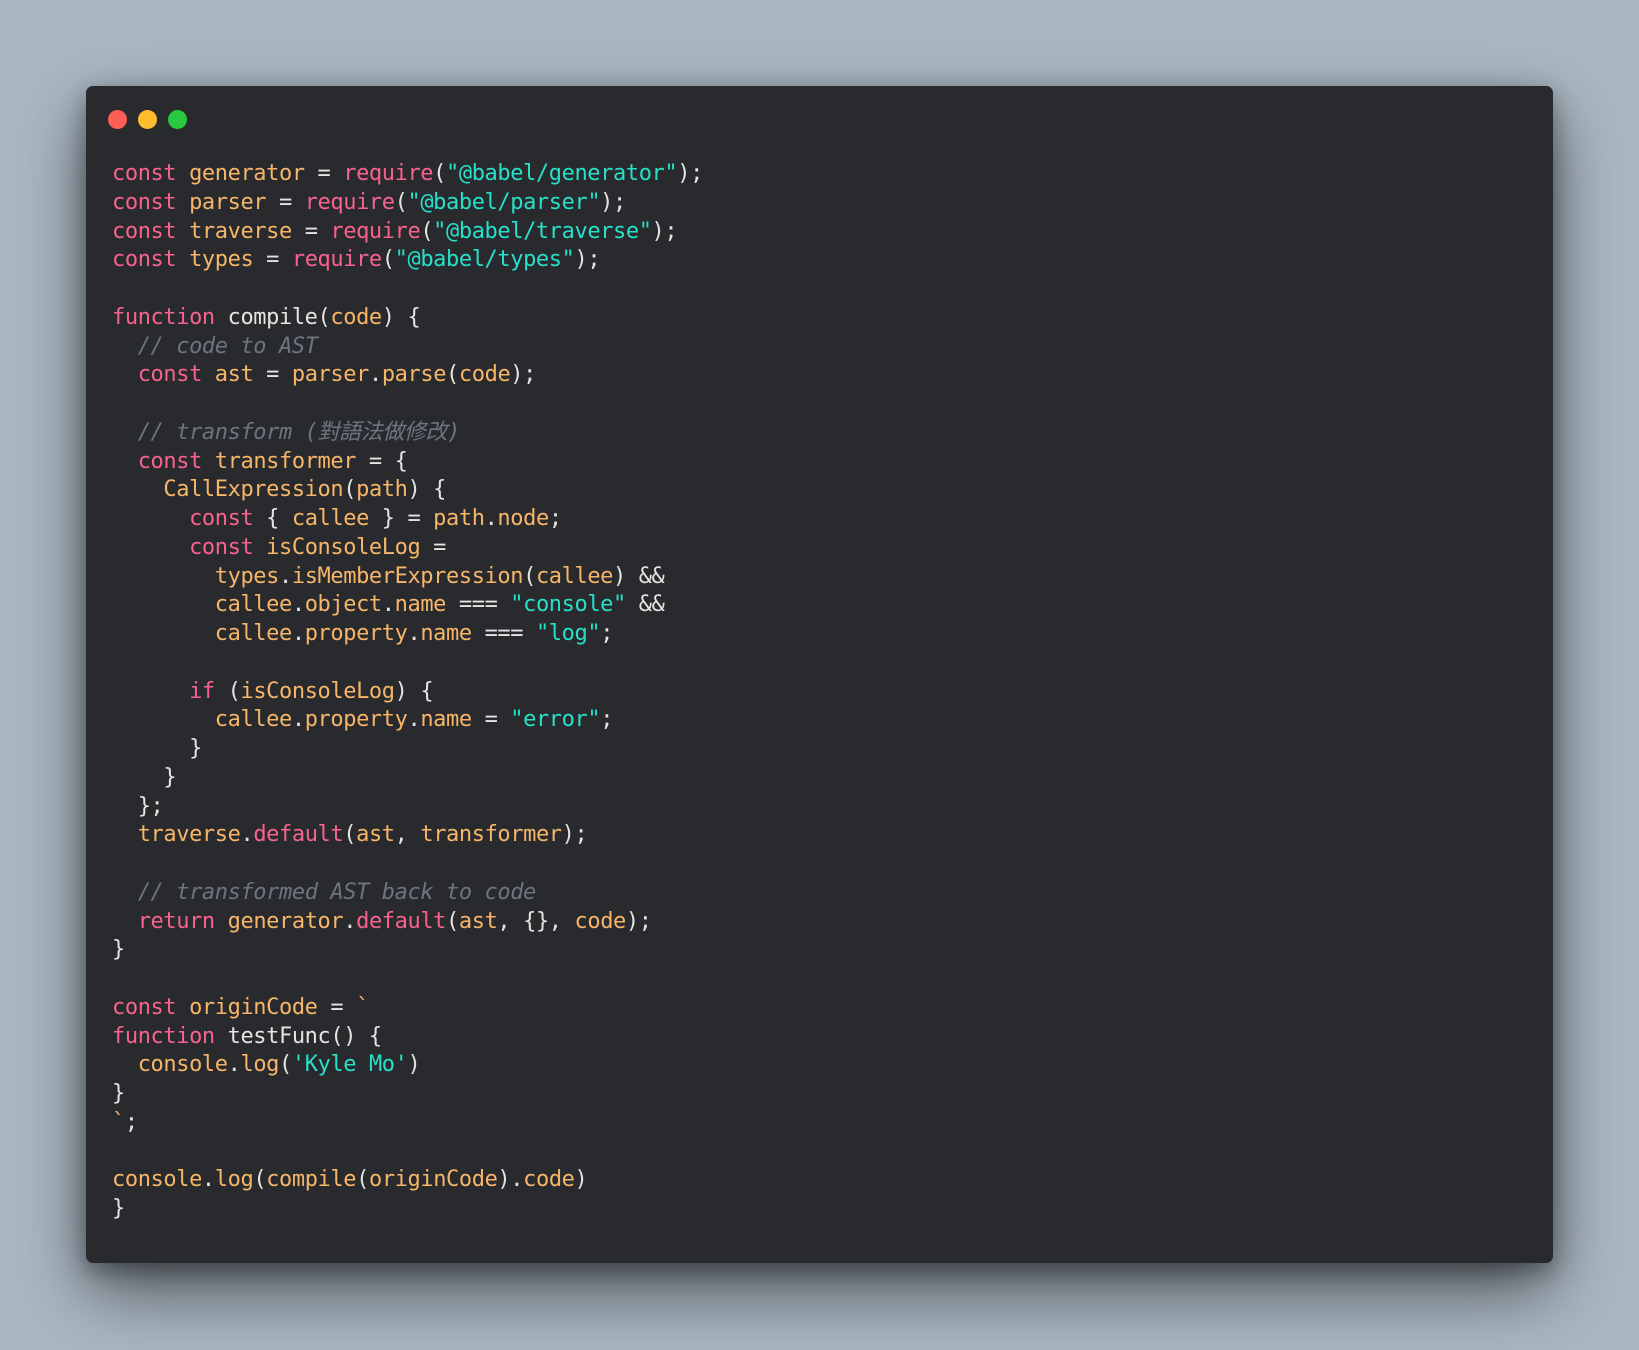  Describe the element at coordinates (446, 633) in the screenshot. I see `code-token-identifier: name` at that location.